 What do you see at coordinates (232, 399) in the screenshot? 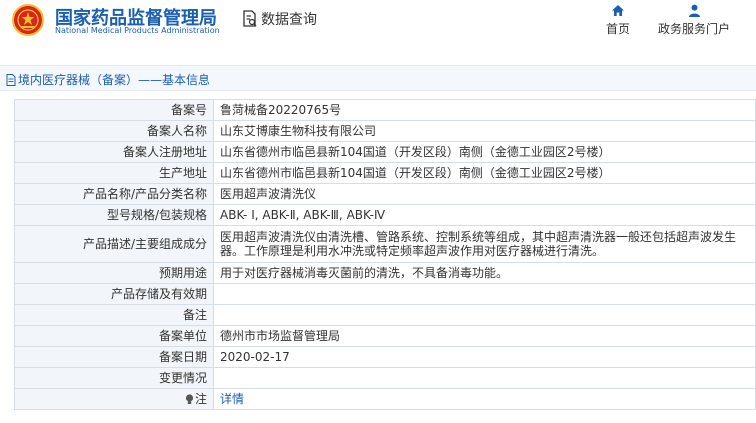
I see `detail-link: 详情` at bounding box center [232, 399].